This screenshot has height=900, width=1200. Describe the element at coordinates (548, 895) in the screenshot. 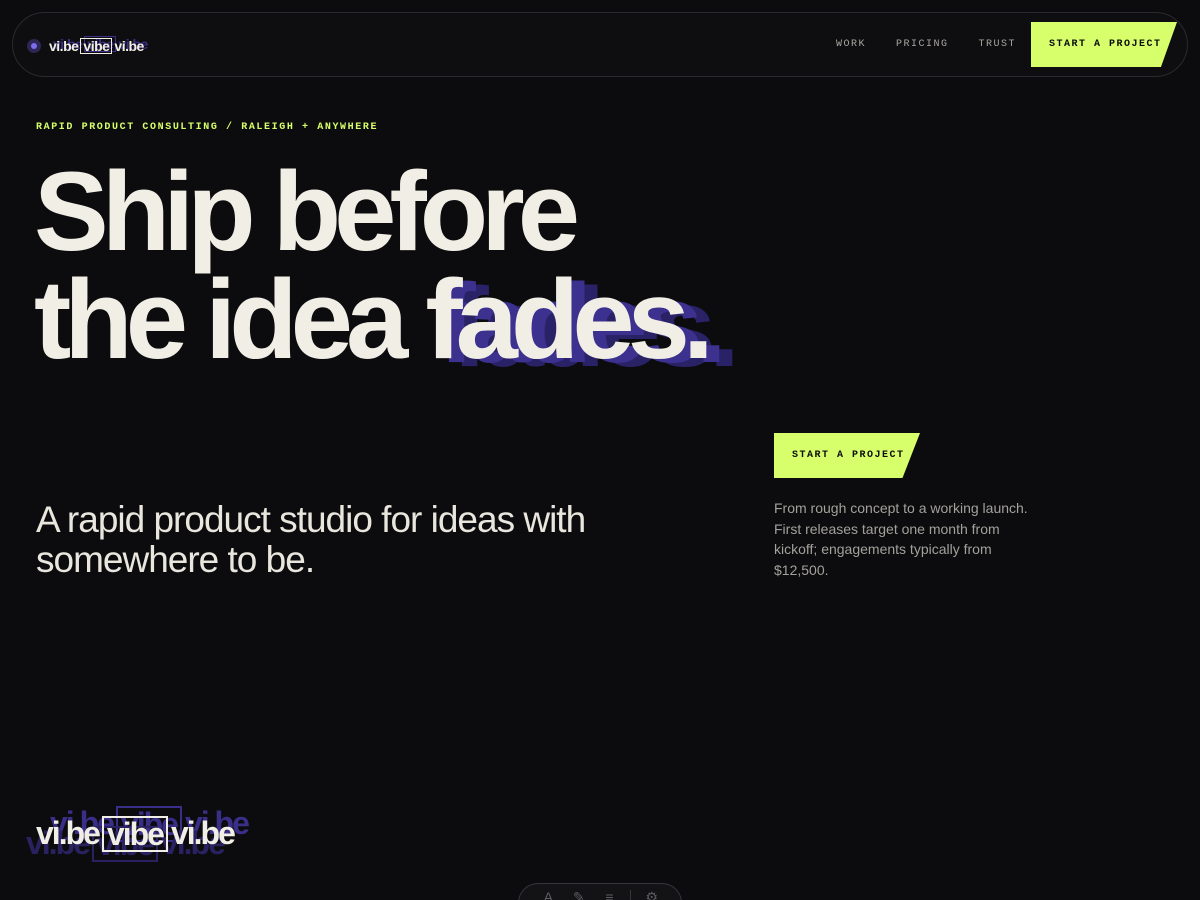

I see `text-icon: A` at that location.